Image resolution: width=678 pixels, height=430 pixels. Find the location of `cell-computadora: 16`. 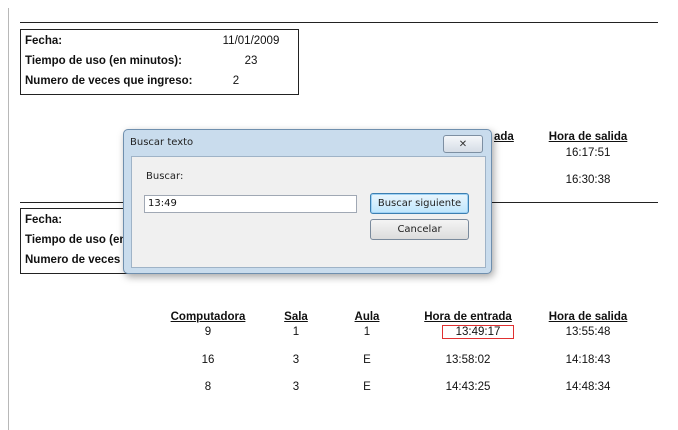

cell-computadora: 16 is located at coordinates (208, 360).